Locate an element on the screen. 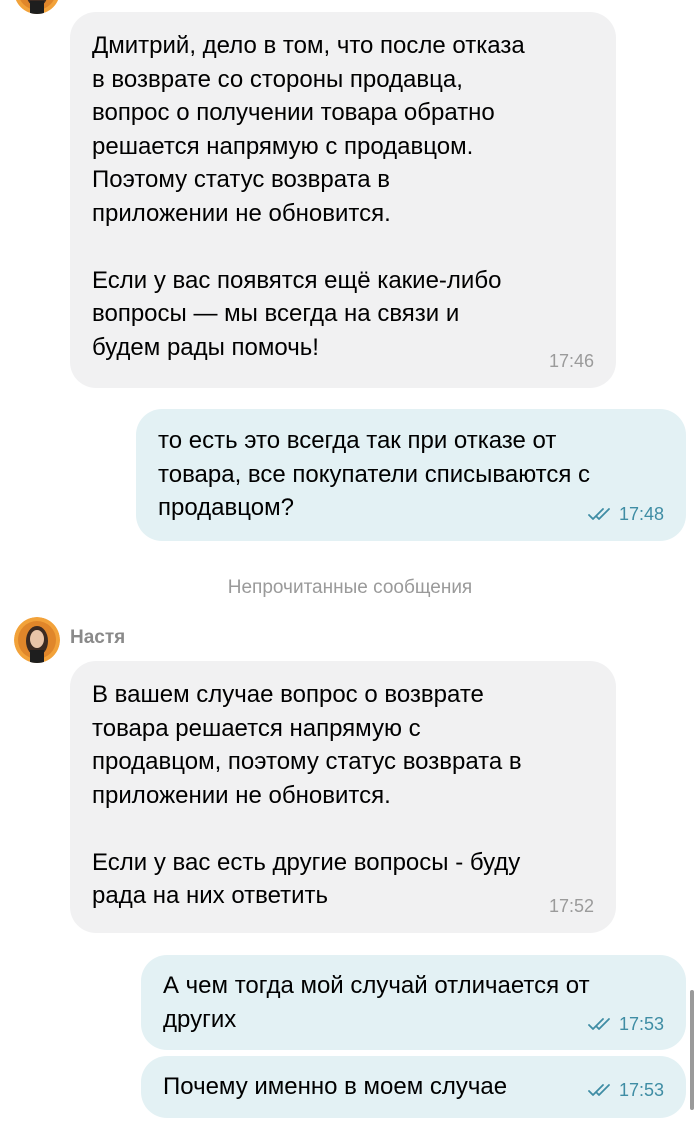  message-meta: 17:48 is located at coordinates (626, 514).